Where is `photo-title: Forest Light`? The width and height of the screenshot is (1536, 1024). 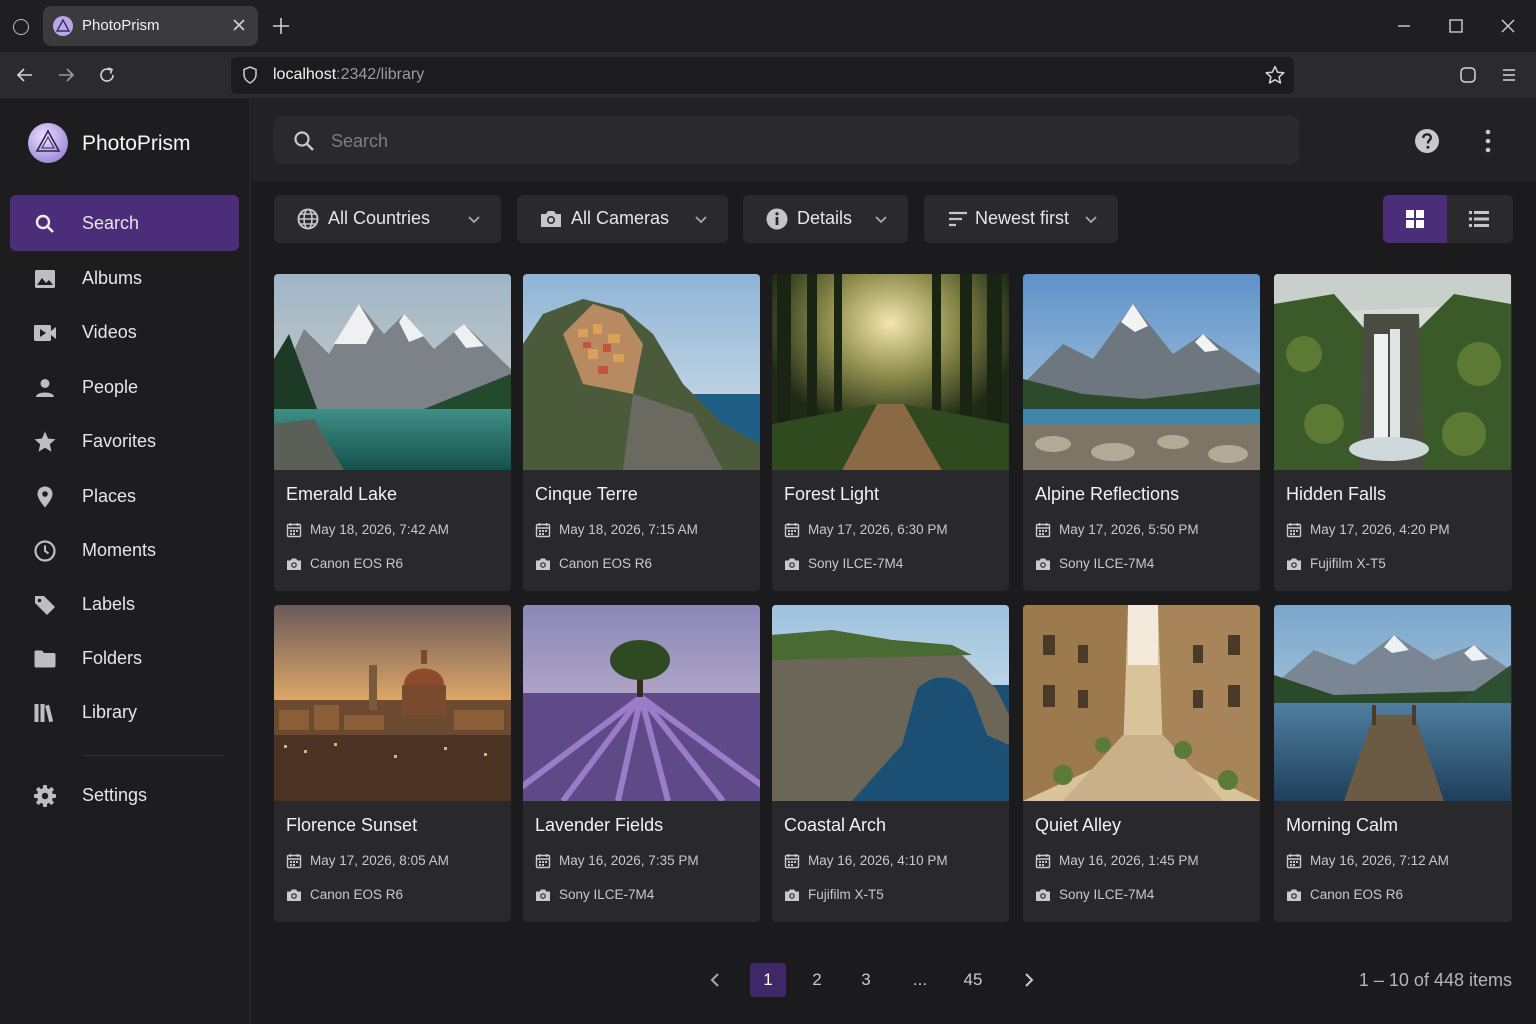 photo-title: Forest Light is located at coordinates (832, 494).